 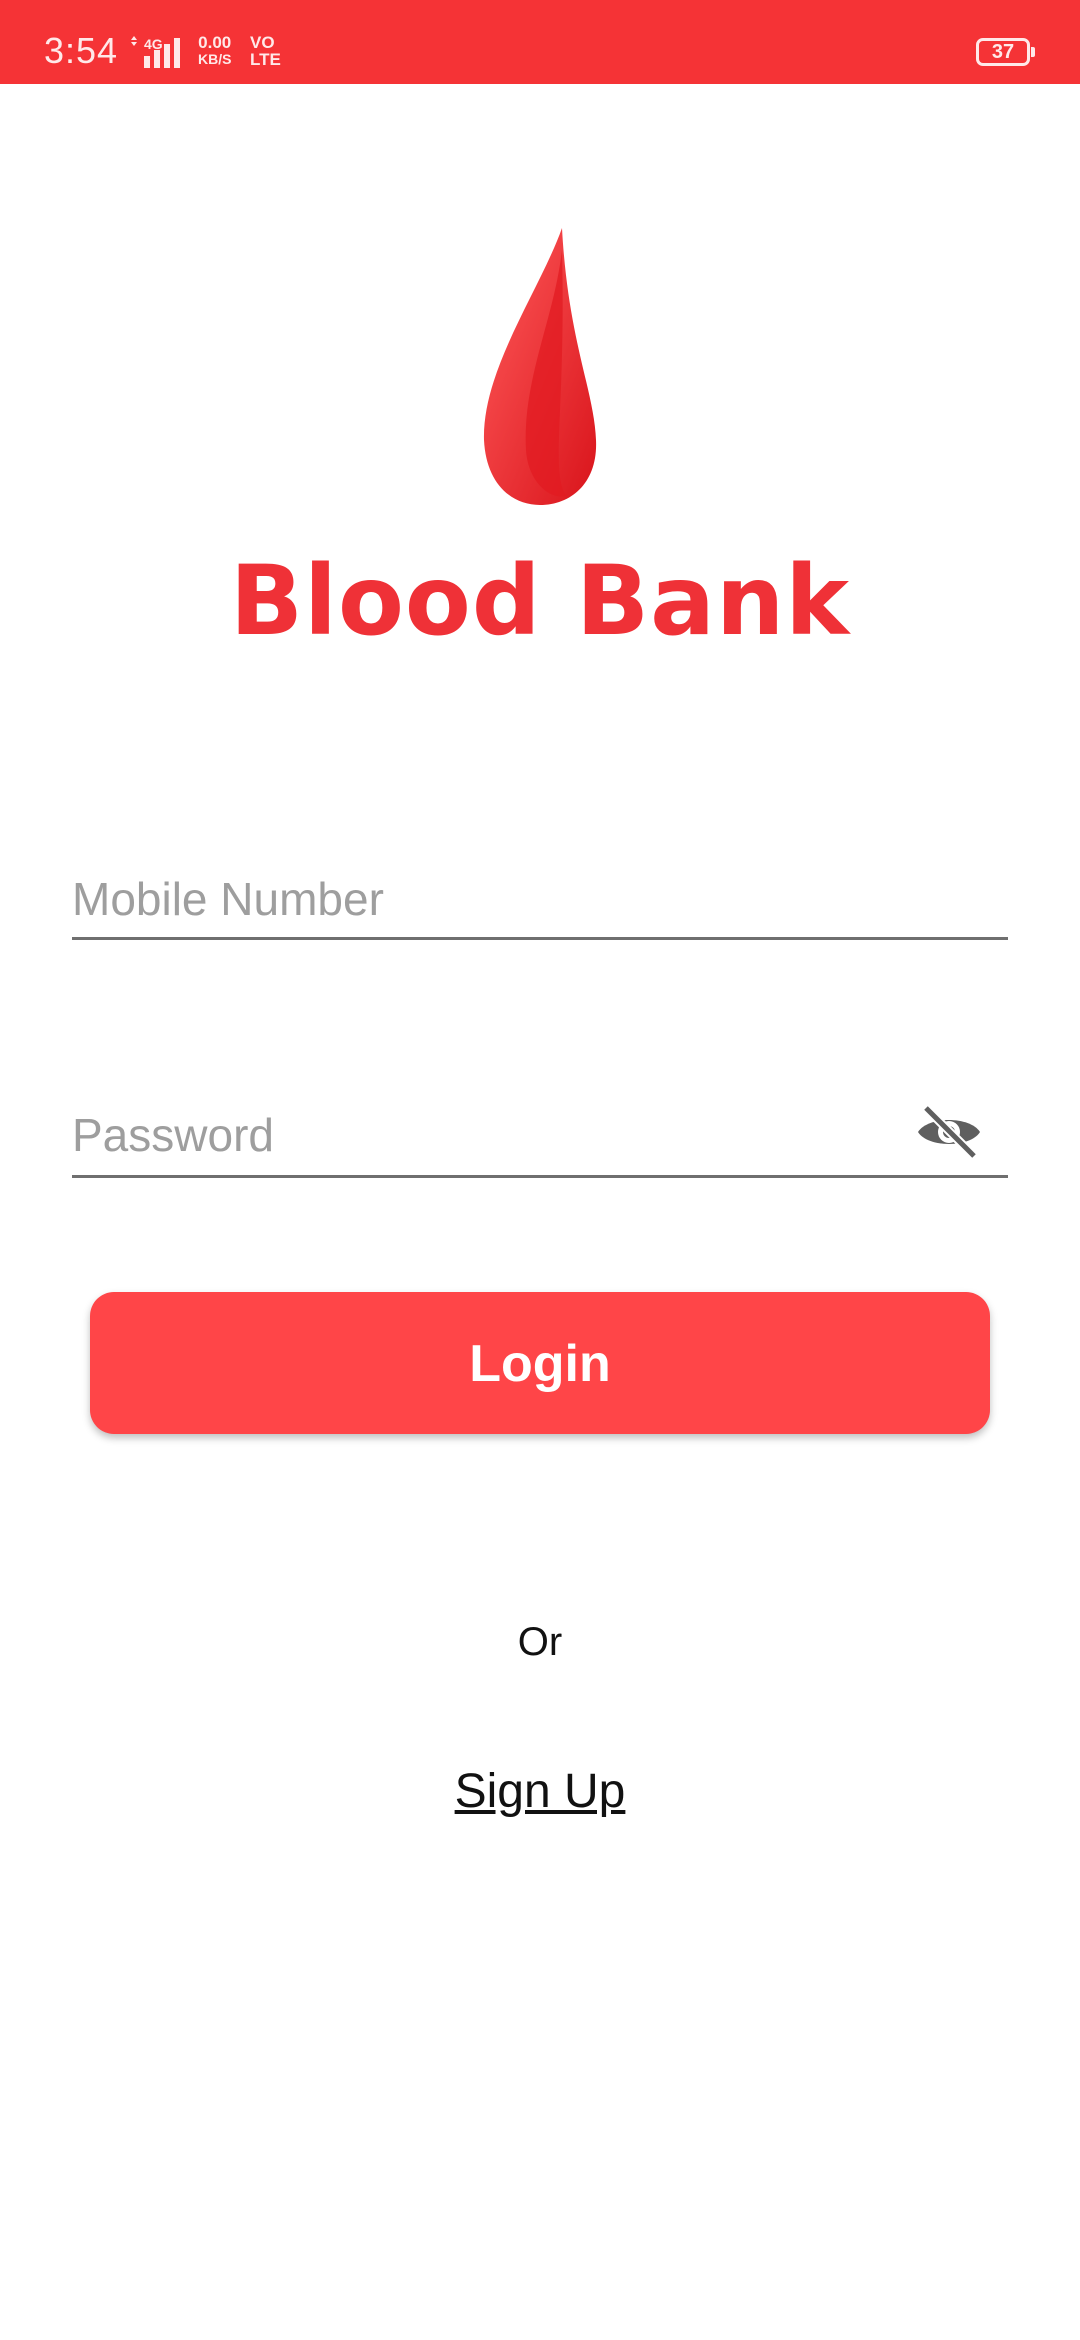 I want to click on network-speed-unit: KB/S, so click(x=215, y=59).